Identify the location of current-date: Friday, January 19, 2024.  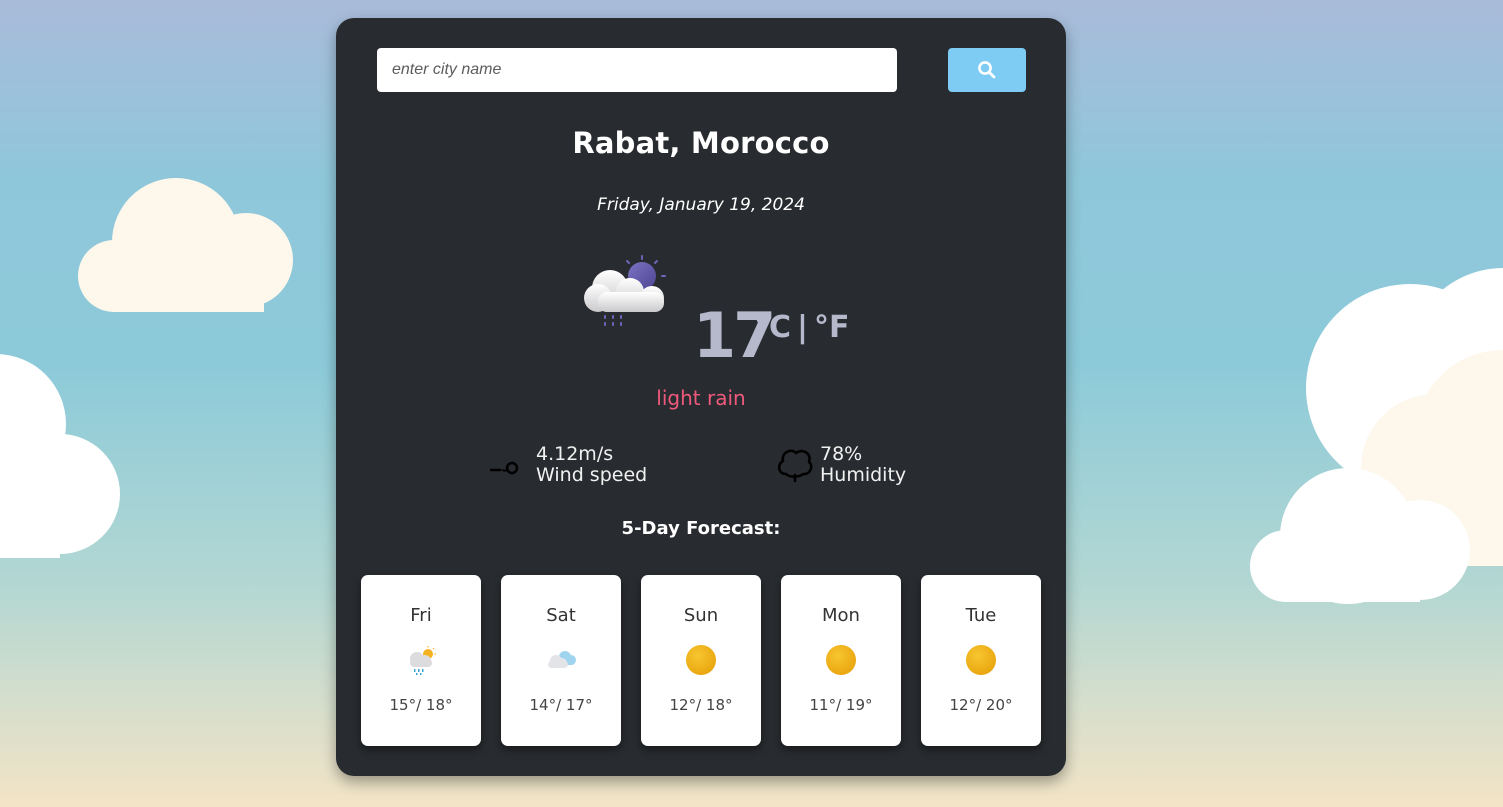
(701, 205).